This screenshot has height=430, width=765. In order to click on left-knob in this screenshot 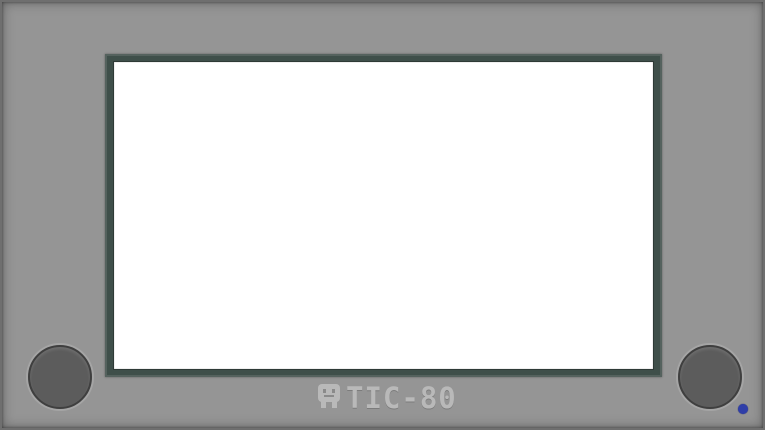, I will do `click(60, 377)`.